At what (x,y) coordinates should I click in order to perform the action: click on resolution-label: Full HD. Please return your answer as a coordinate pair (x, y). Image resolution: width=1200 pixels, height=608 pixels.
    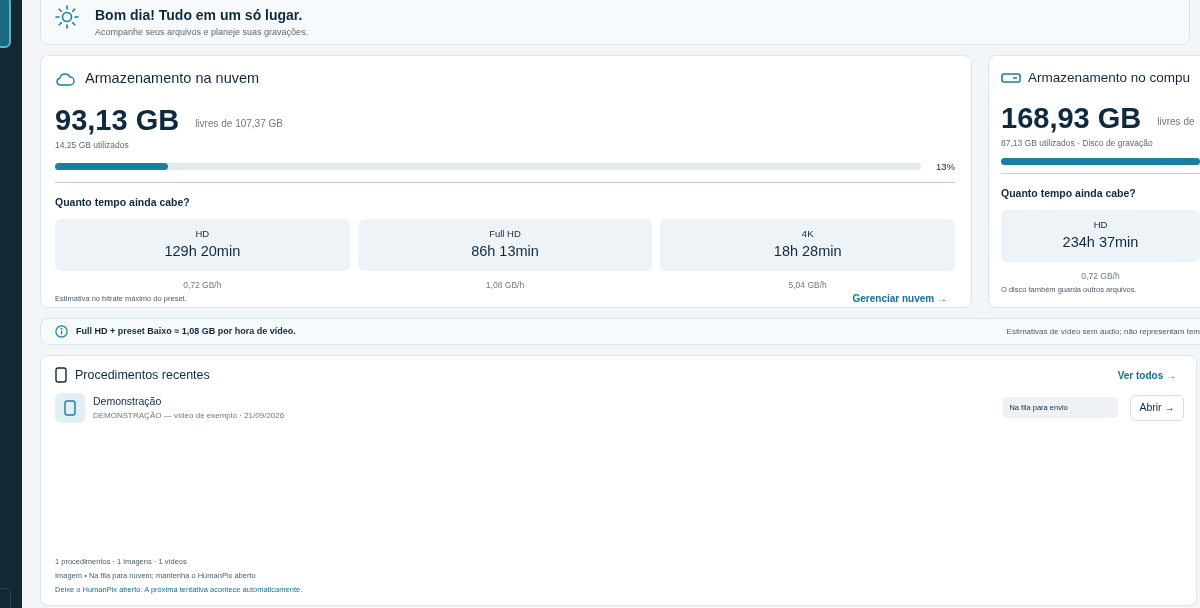
    Looking at the image, I should click on (505, 233).